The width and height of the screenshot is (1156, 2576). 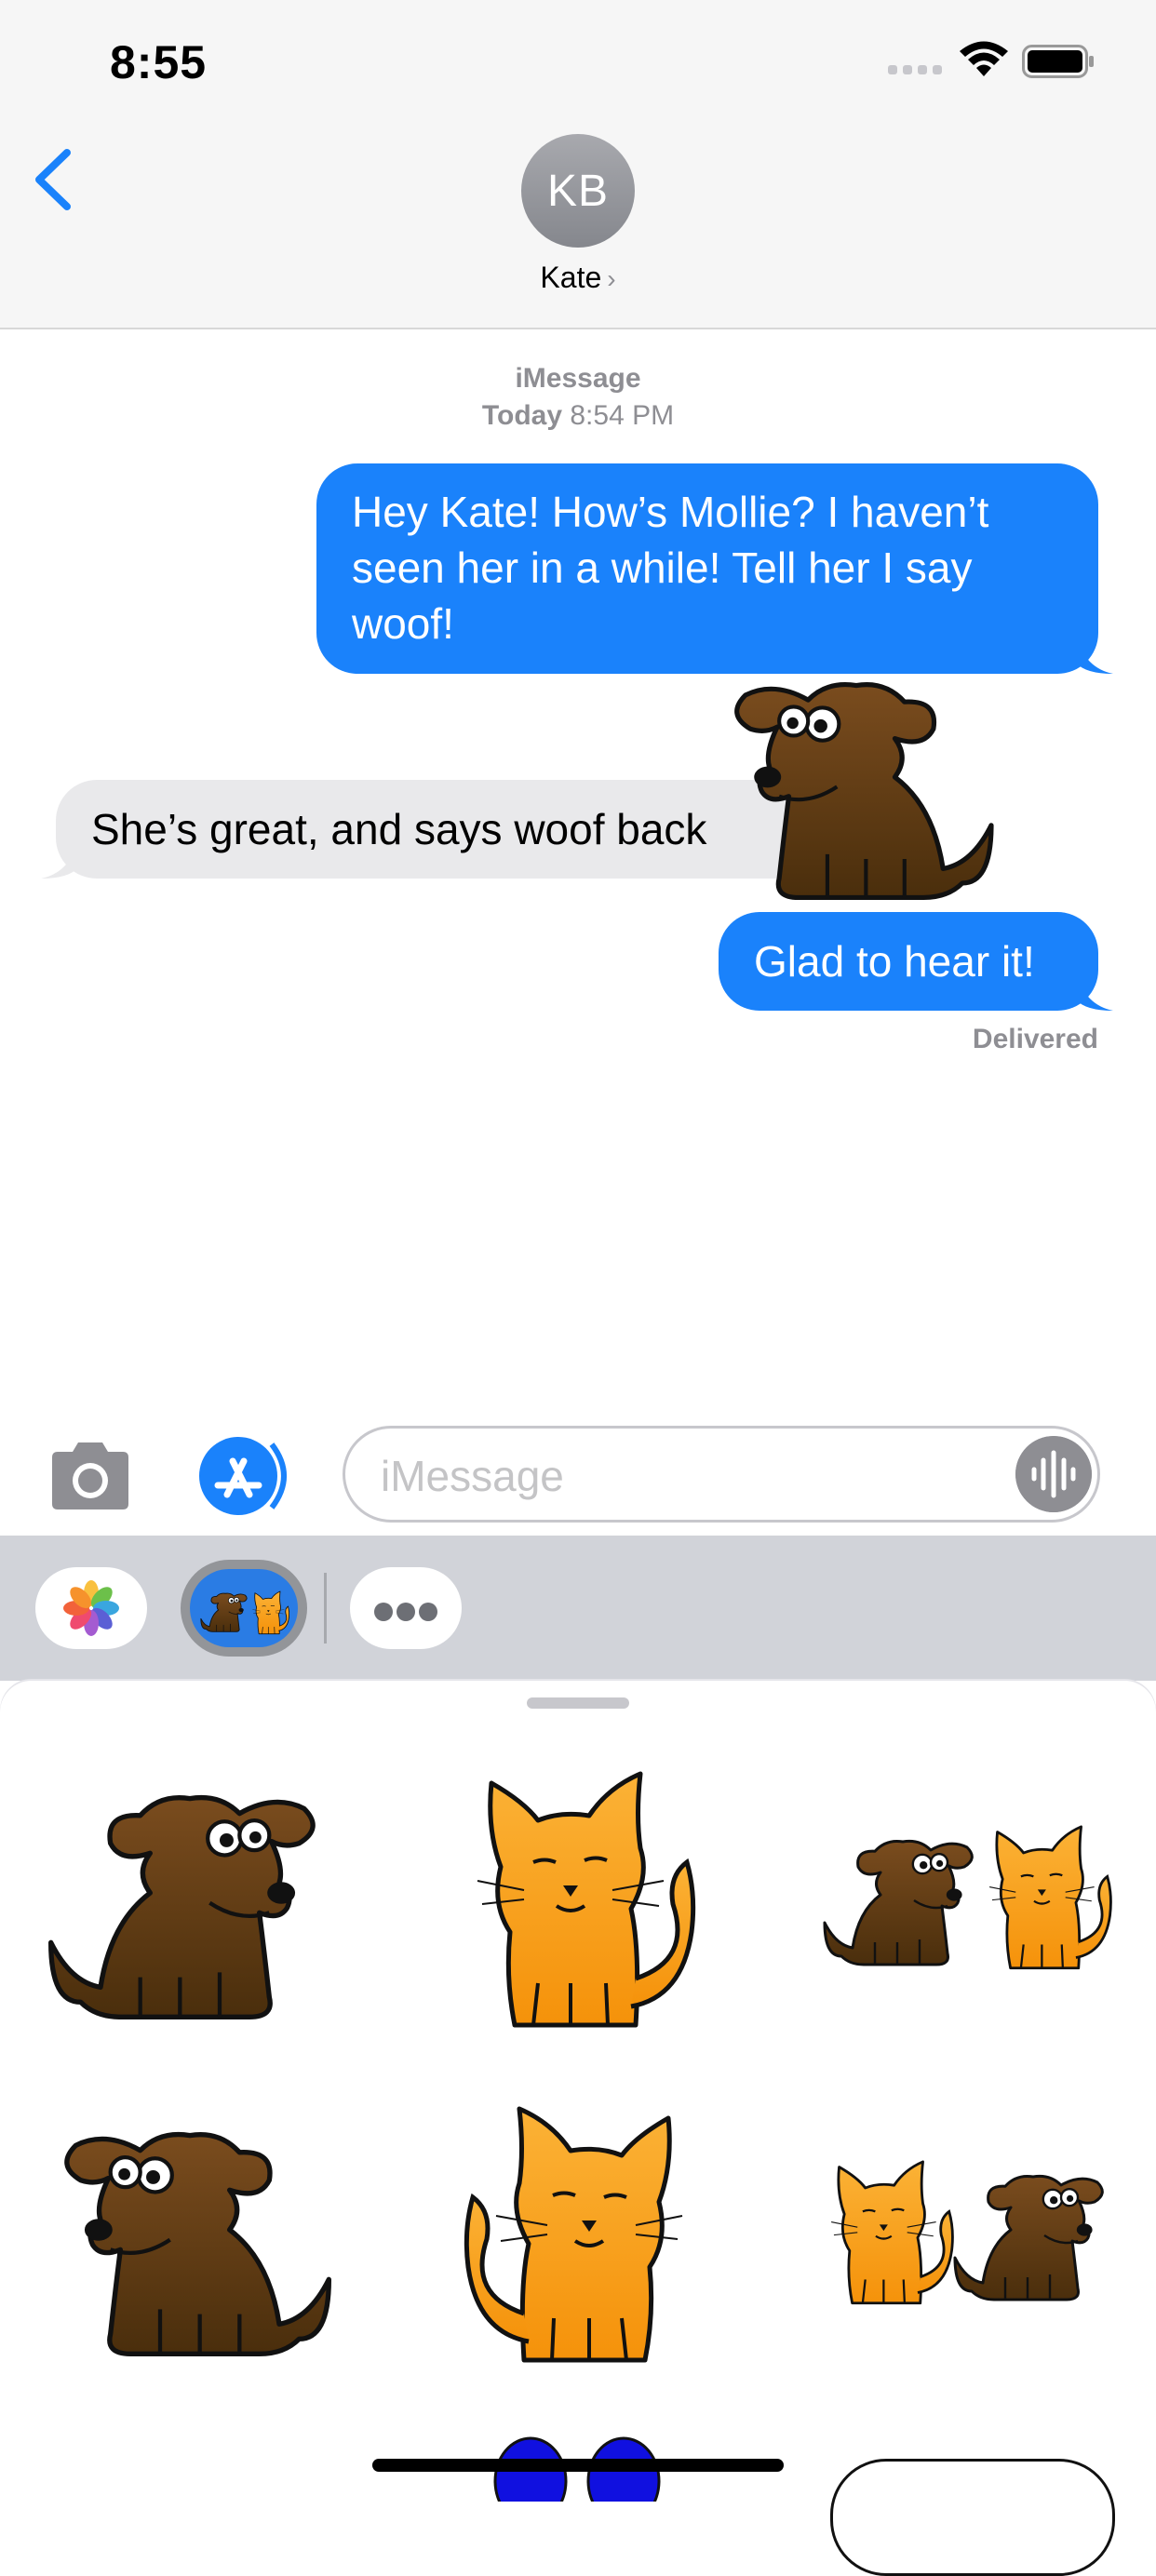 I want to click on chevron-right-icon: ›, so click(x=611, y=278).